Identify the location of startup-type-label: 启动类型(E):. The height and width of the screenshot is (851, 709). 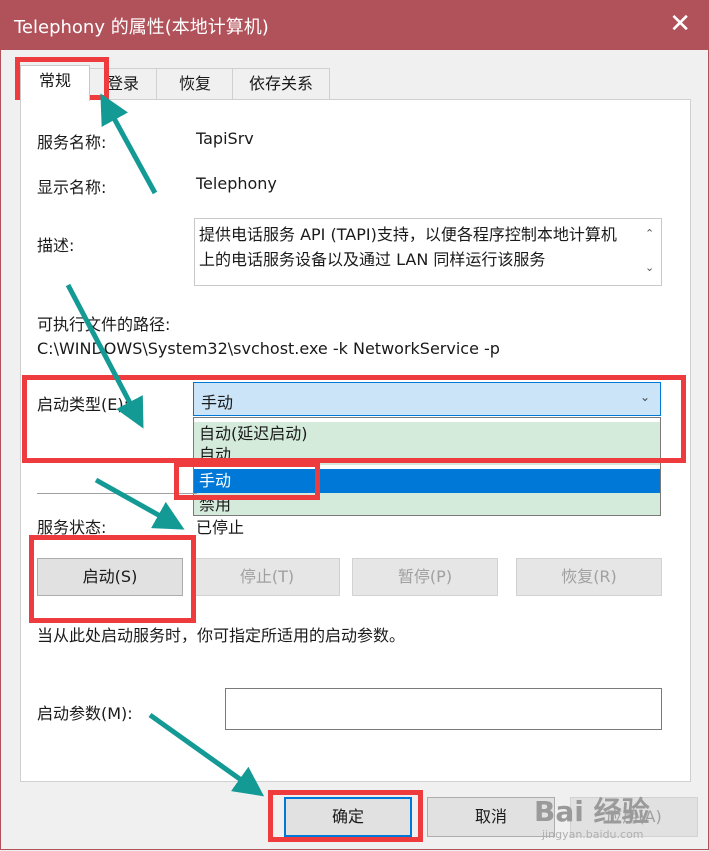
(83, 404).